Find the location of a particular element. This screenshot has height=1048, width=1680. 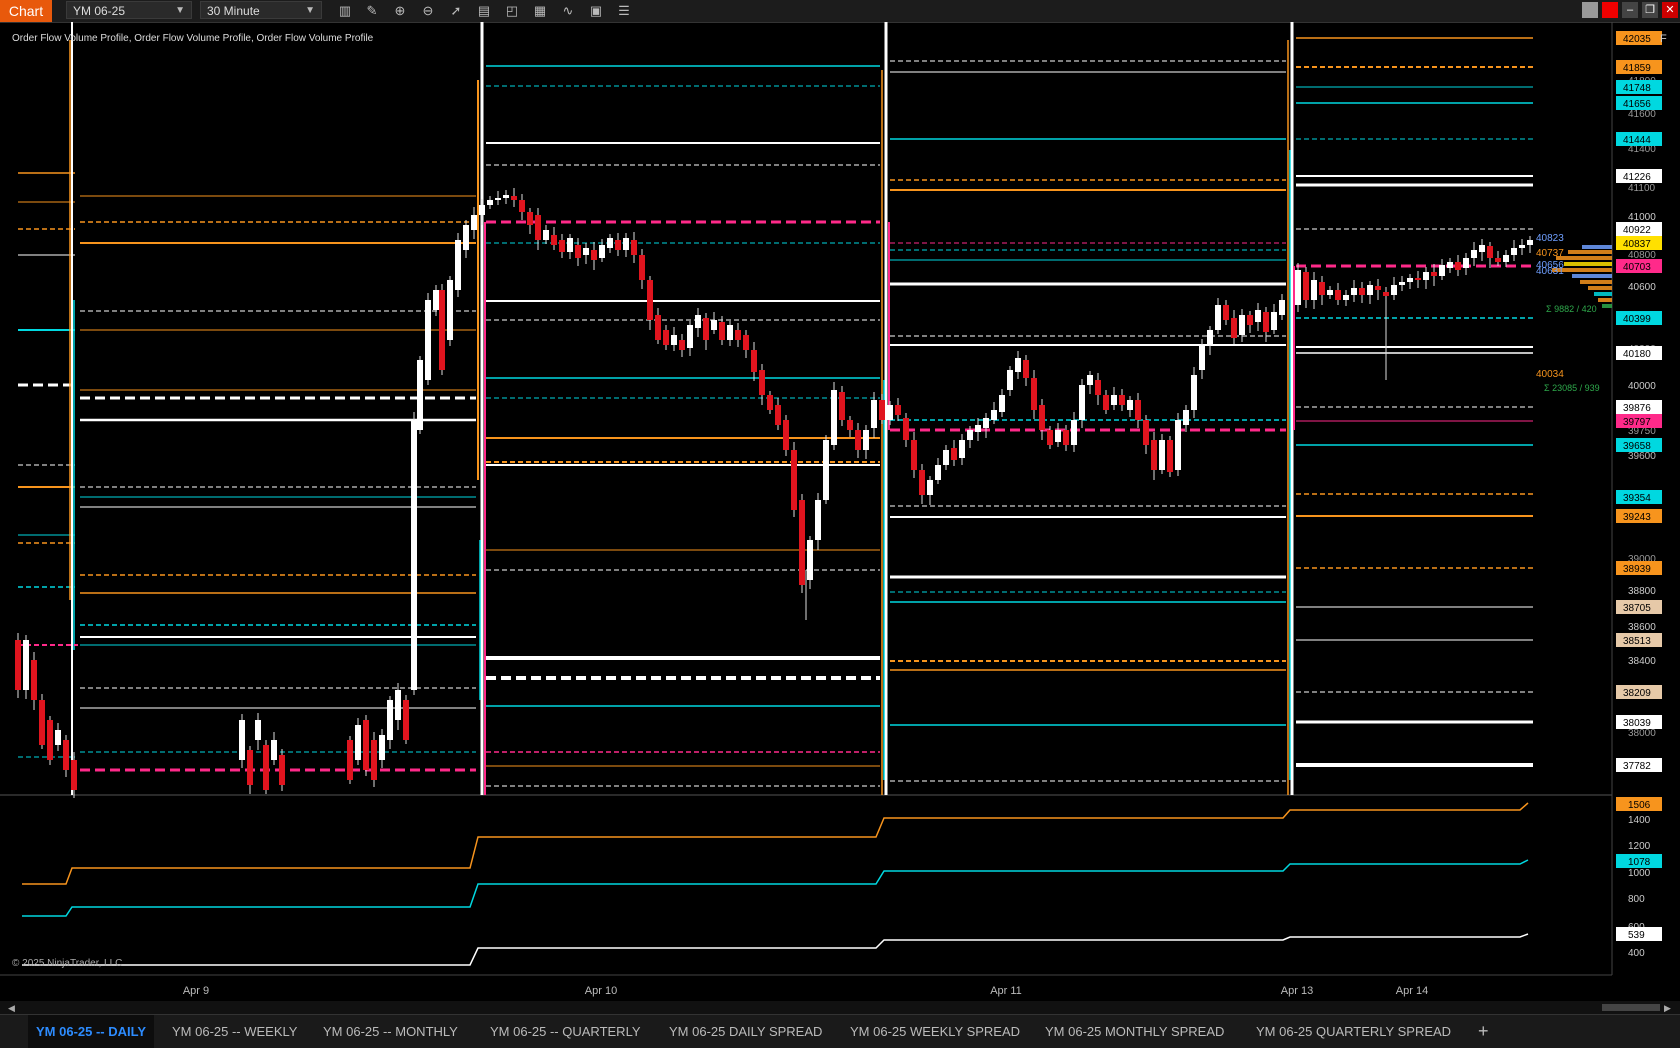

sub-axis-tick: 400 is located at coordinates (1636, 953).